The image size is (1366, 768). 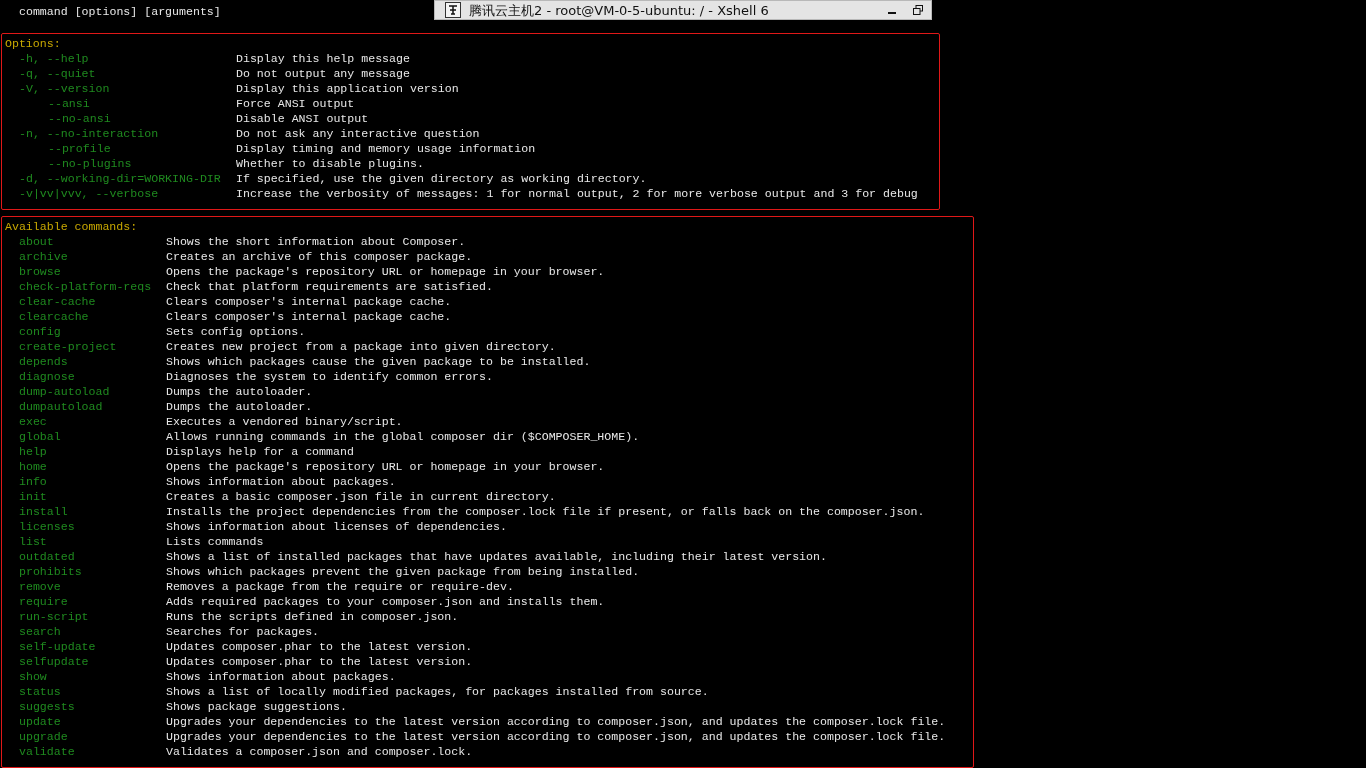 What do you see at coordinates (386, 148) in the screenshot?
I see `option-description: Display timing and memory usage information` at bounding box center [386, 148].